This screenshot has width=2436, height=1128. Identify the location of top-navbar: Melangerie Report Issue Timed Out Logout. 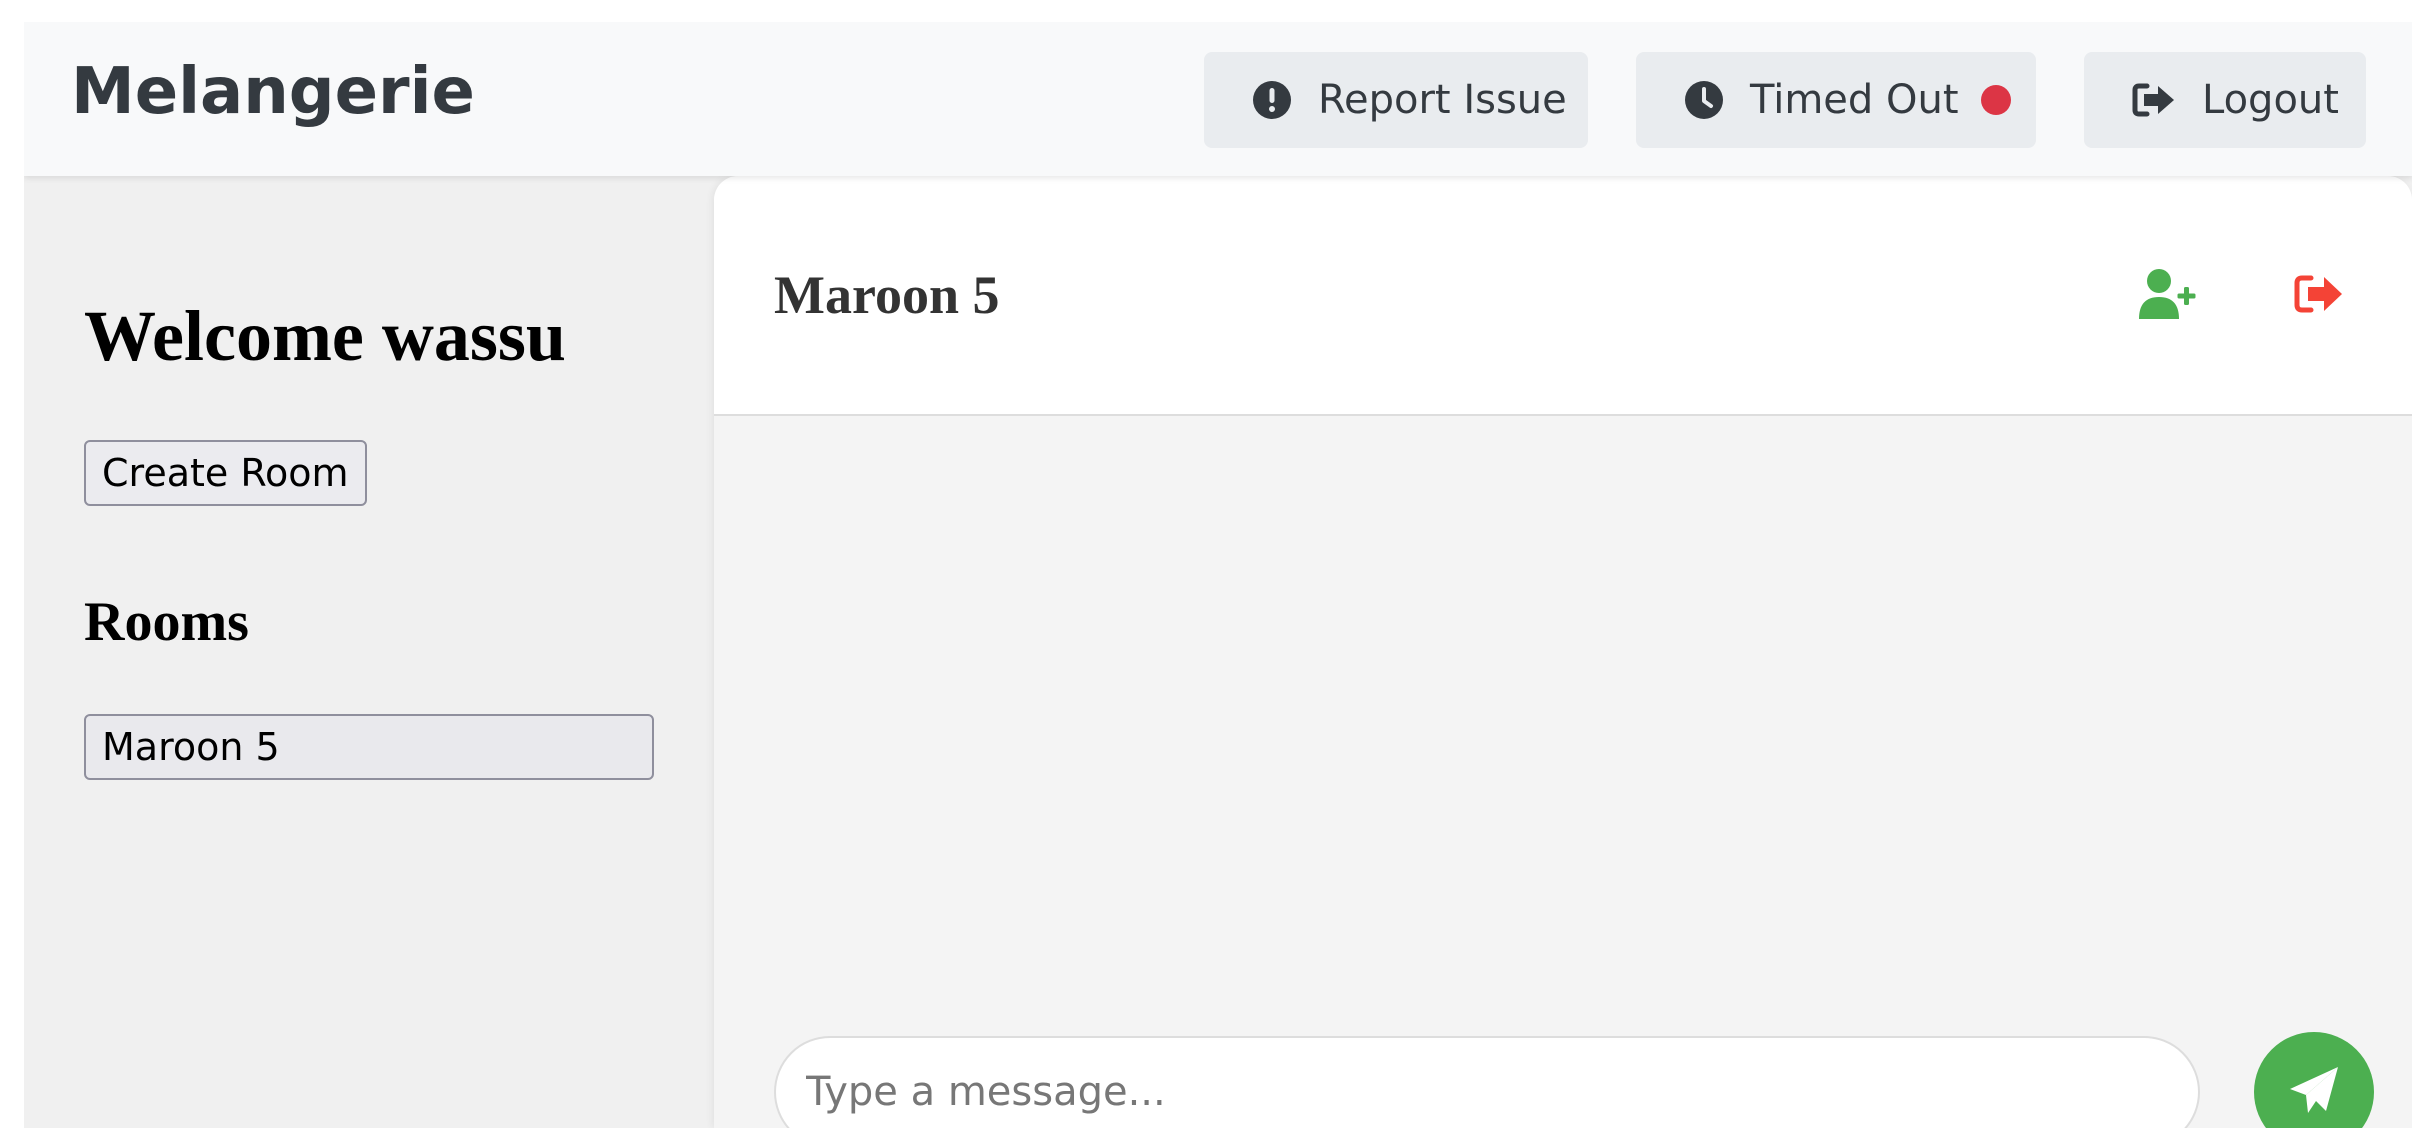
(1218, 99).